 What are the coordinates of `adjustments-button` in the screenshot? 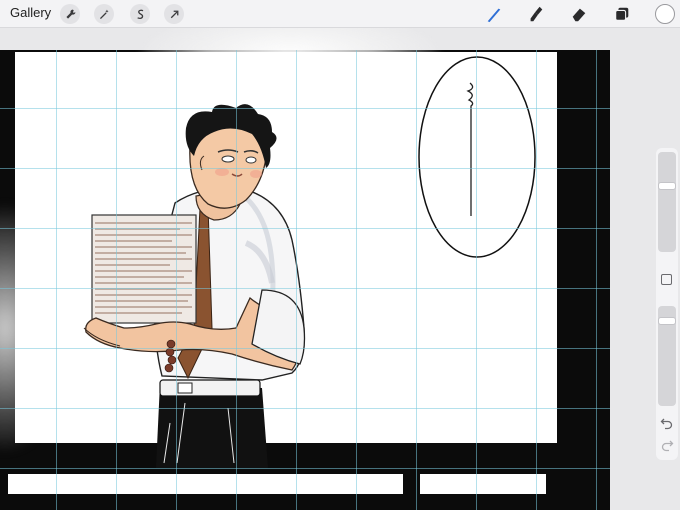 It's located at (104, 14).